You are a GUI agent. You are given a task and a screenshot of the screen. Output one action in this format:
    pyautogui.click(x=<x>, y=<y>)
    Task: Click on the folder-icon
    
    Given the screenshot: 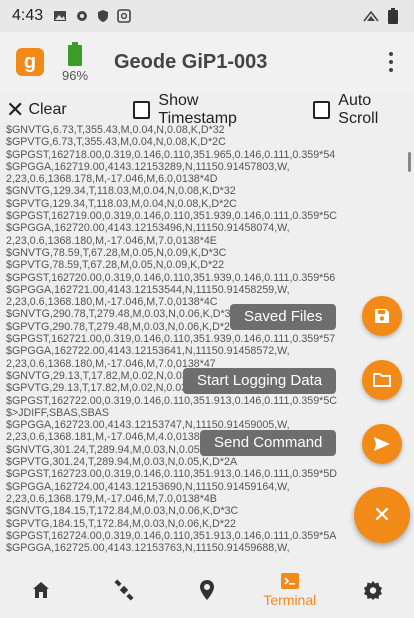 What is the action you would take?
    pyautogui.click(x=382, y=380)
    